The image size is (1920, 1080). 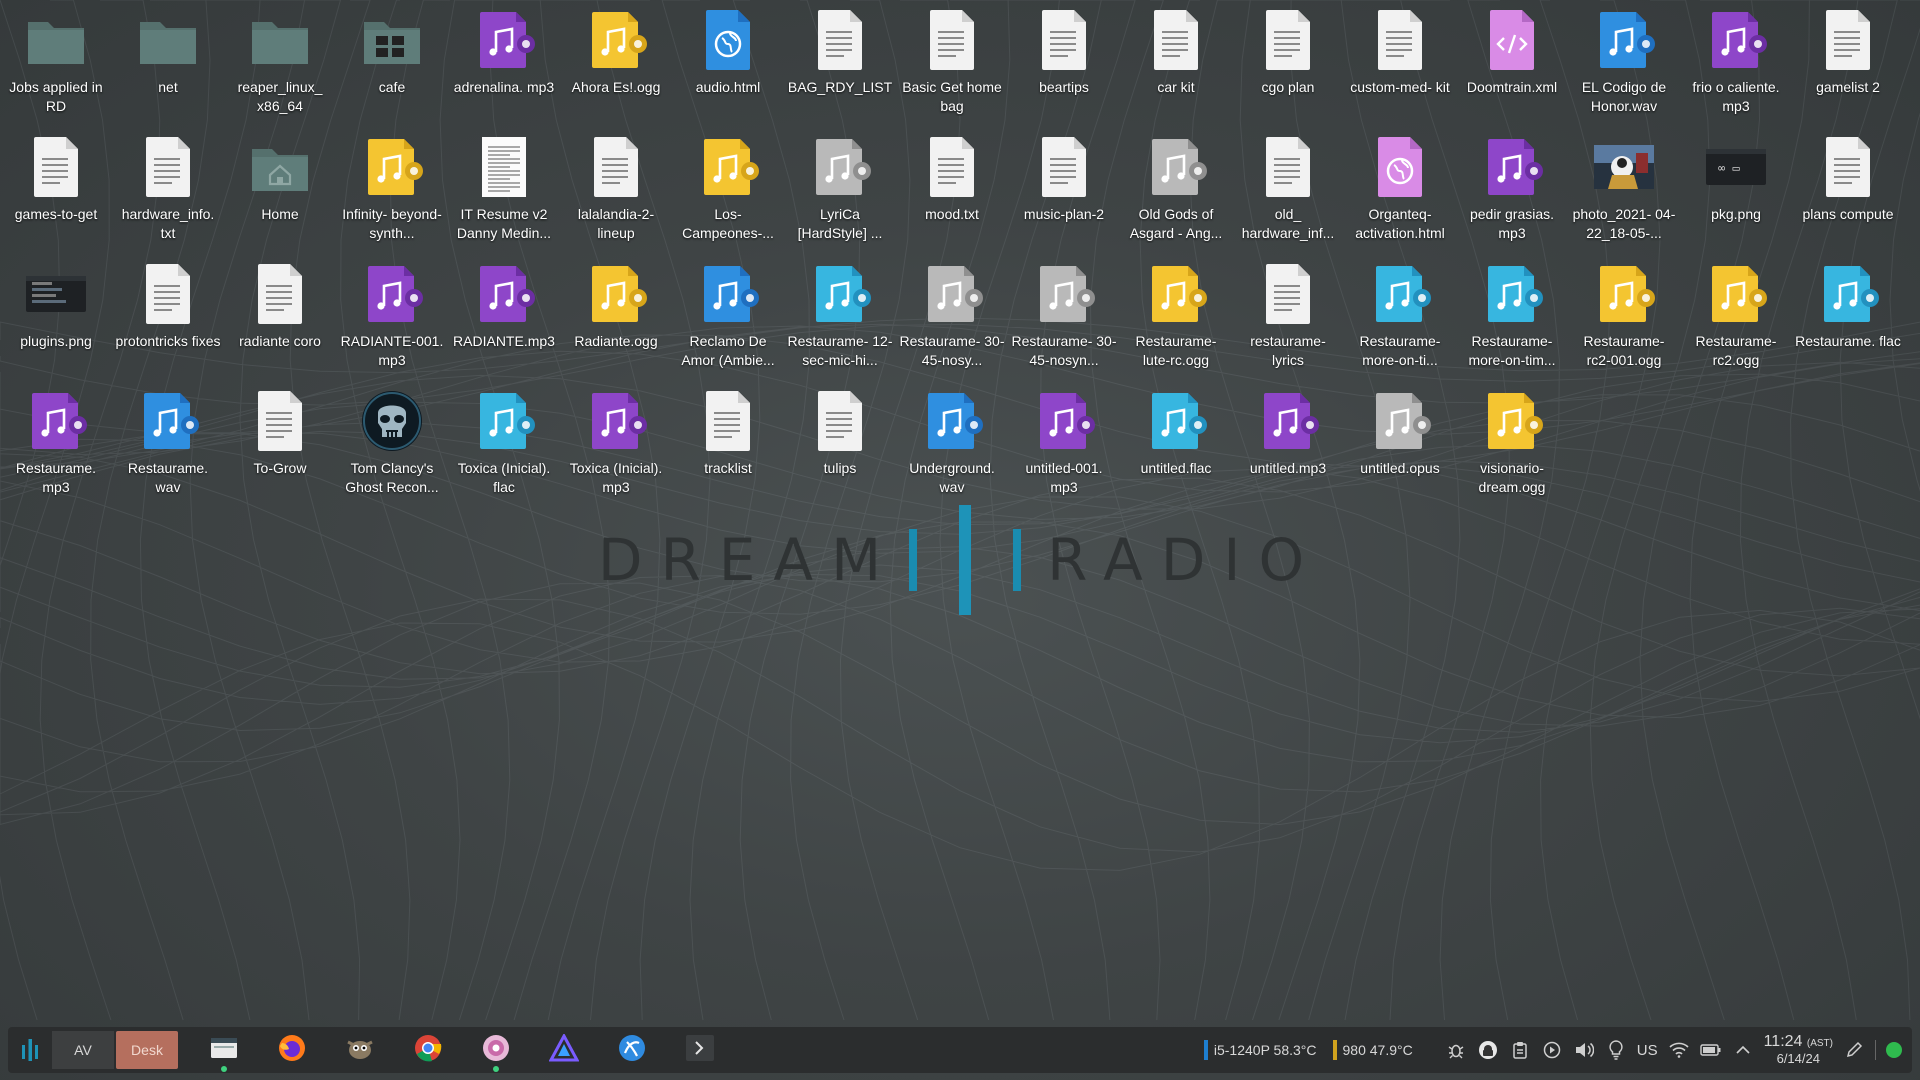 What do you see at coordinates (1512, 64) in the screenshot?
I see `desktop-item: Doomtrain.xml` at bounding box center [1512, 64].